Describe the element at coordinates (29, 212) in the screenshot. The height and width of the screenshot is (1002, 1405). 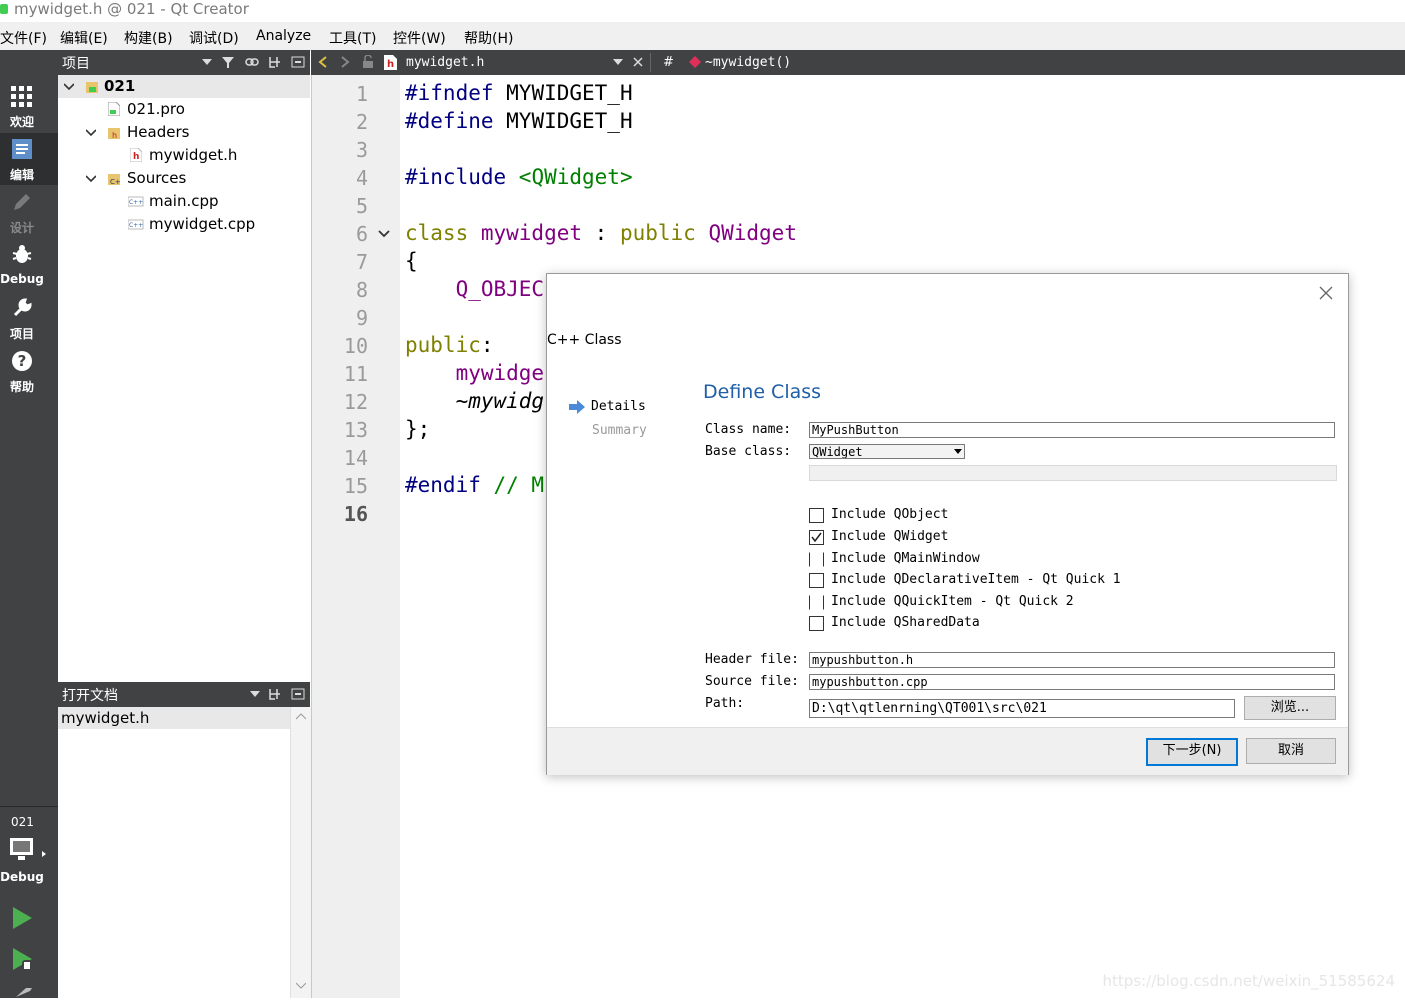
I see `mode-design: 设计` at that location.